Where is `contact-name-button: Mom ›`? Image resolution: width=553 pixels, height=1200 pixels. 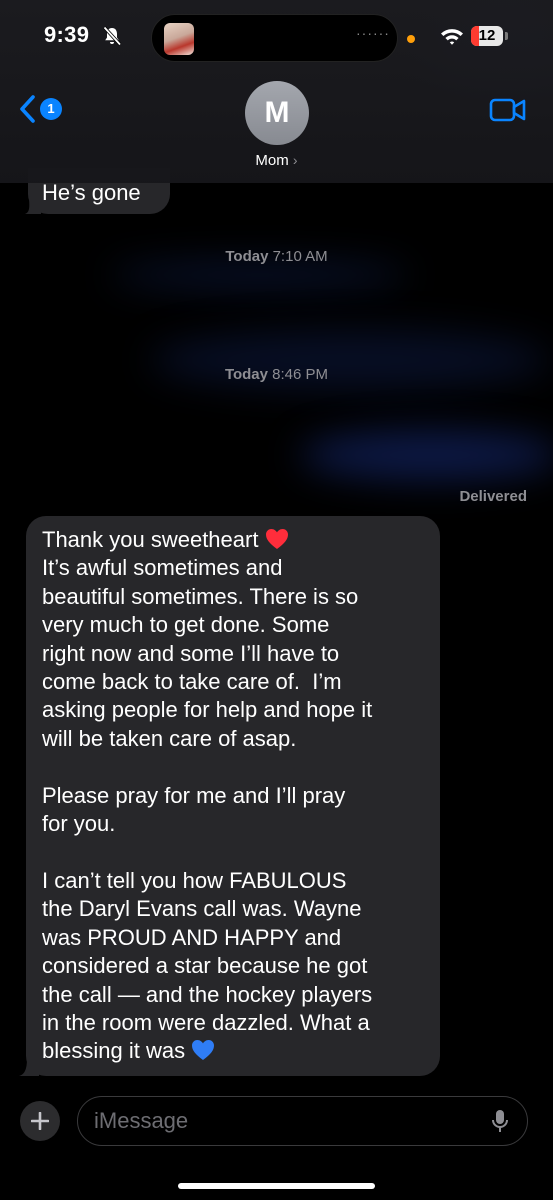 contact-name-button: Mom › is located at coordinates (276, 160).